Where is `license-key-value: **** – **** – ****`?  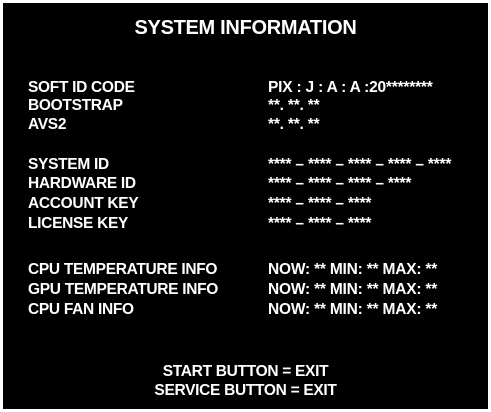
license-key-value: **** – **** – **** is located at coordinates (320, 223).